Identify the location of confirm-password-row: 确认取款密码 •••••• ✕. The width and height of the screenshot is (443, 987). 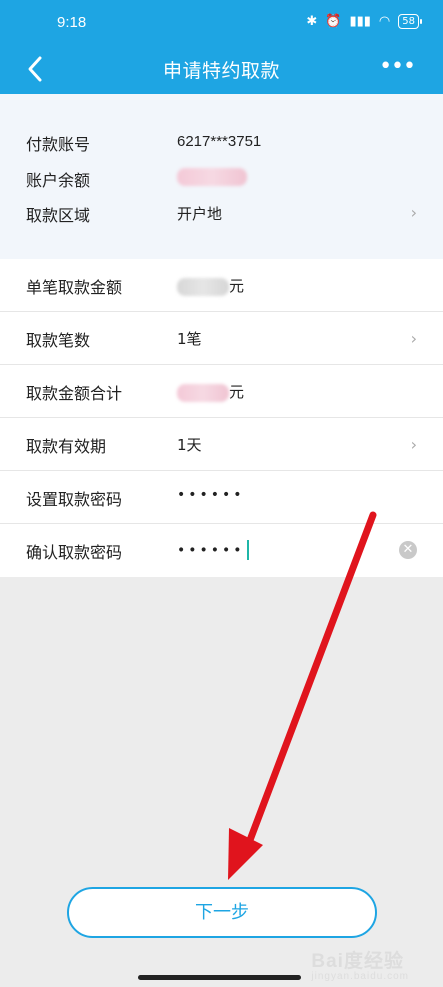
(221, 550).